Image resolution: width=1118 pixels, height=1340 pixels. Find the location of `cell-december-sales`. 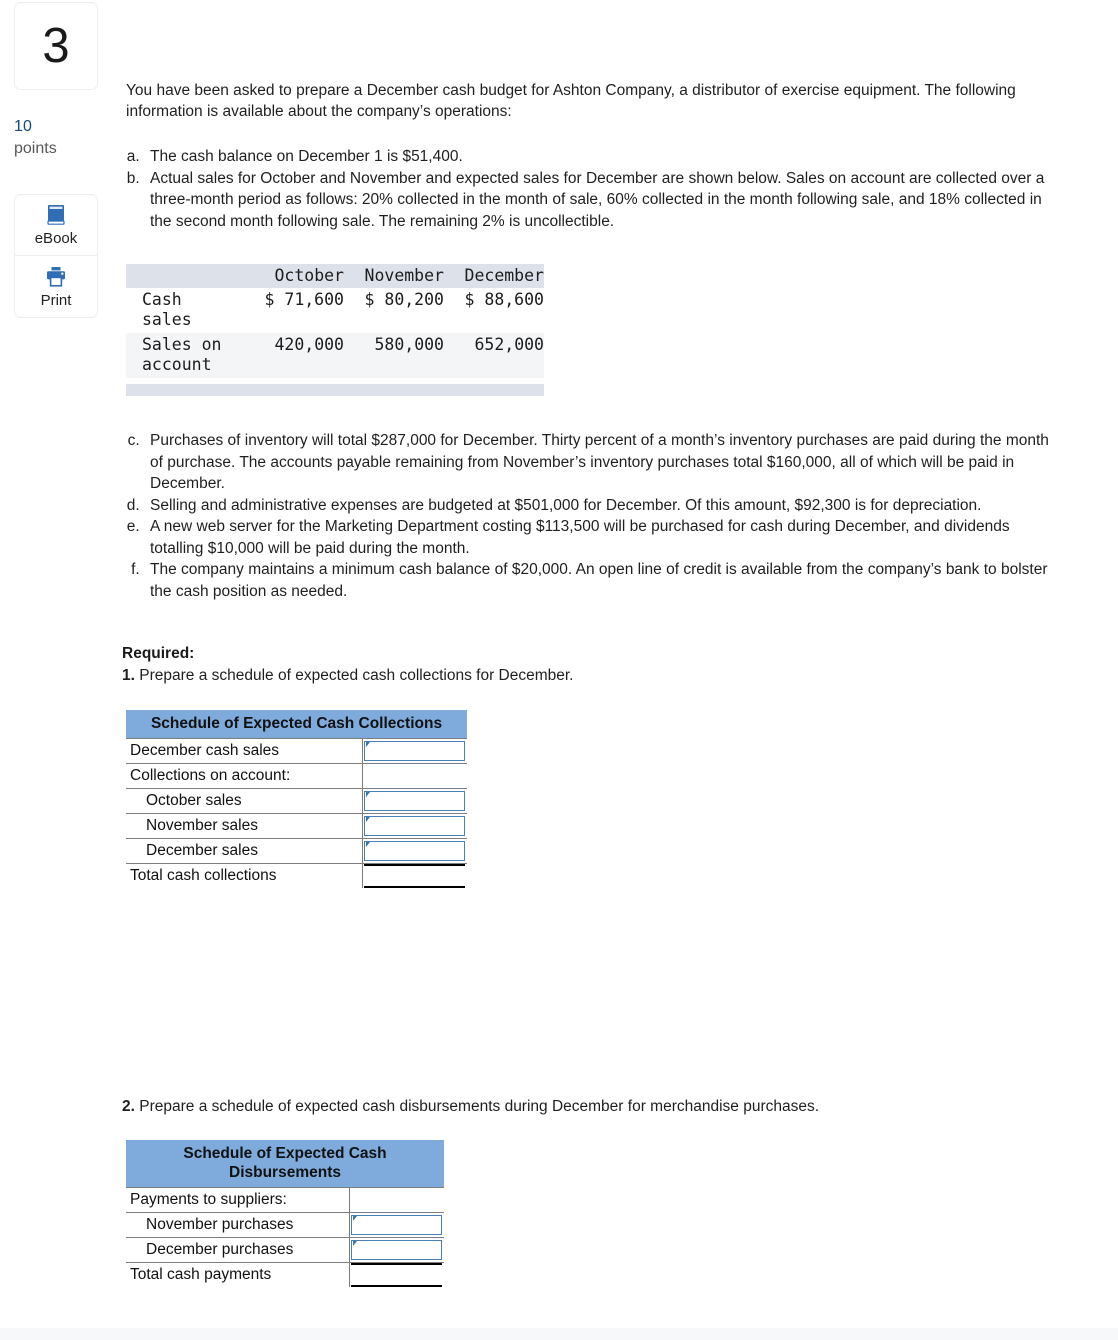

cell-december-sales is located at coordinates (415, 851).